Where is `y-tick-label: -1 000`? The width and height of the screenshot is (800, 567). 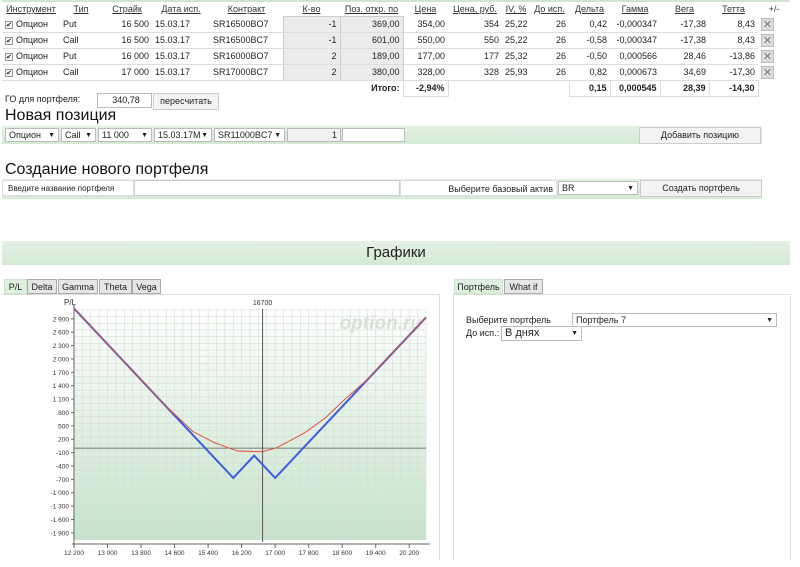
y-tick-label: -1 000 is located at coordinates (60, 493).